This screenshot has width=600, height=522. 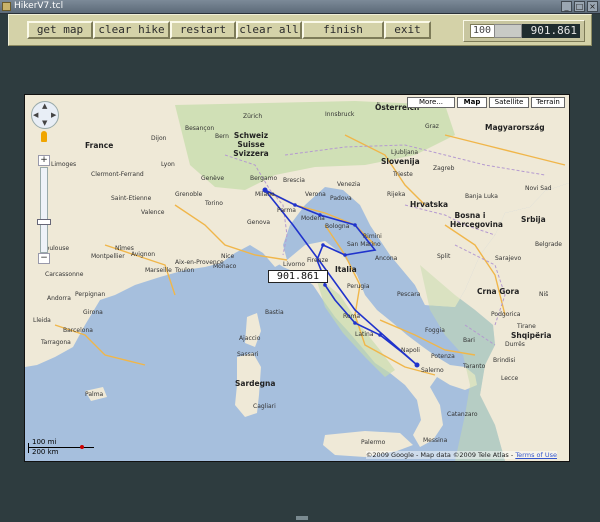 I want to click on map-label: Milano, so click(x=265, y=194).